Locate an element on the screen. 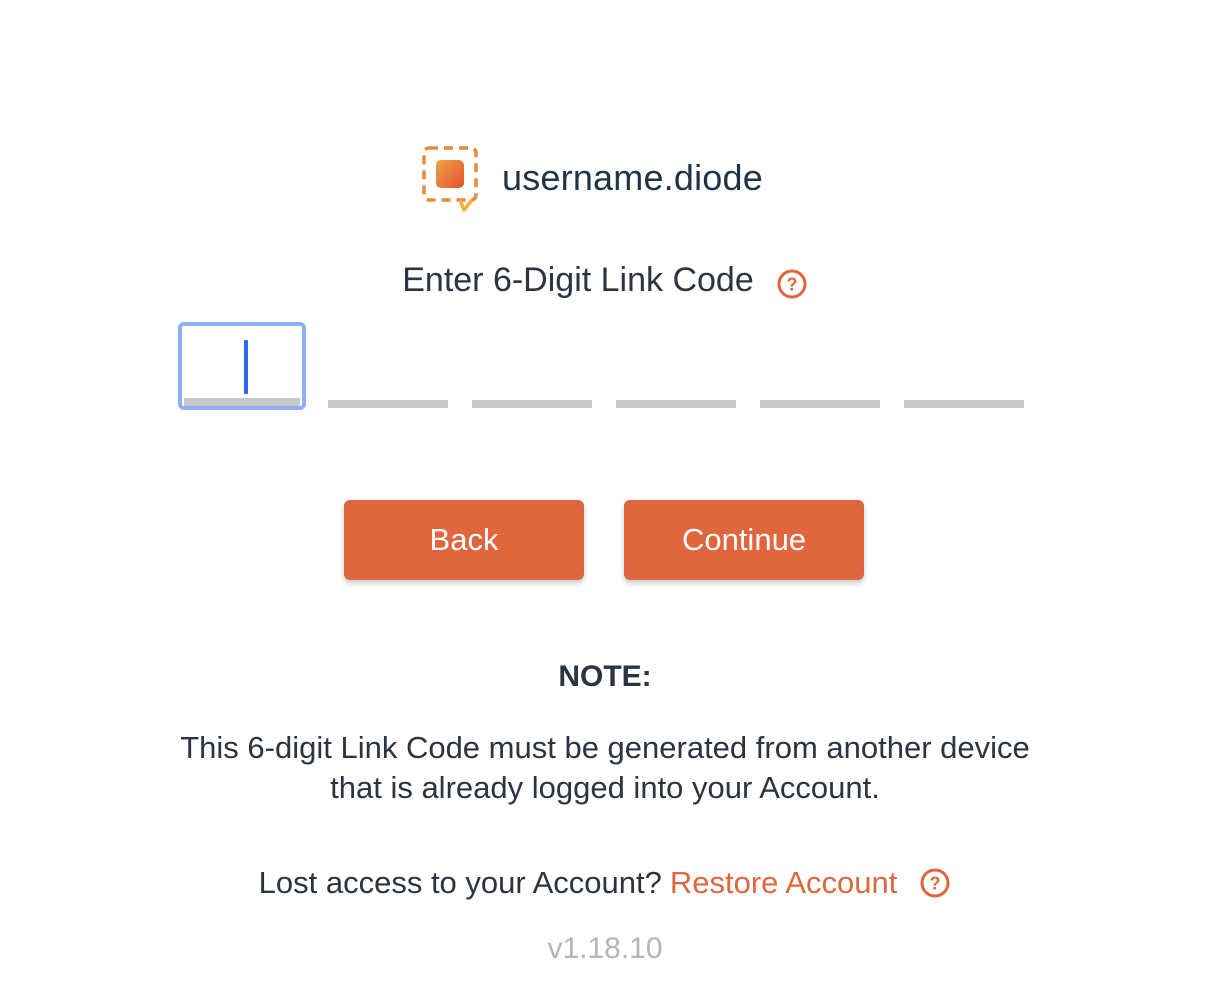 Image resolution: width=1210 pixels, height=1004 pixels. brand-header: username.diode is located at coordinates (591, 178).